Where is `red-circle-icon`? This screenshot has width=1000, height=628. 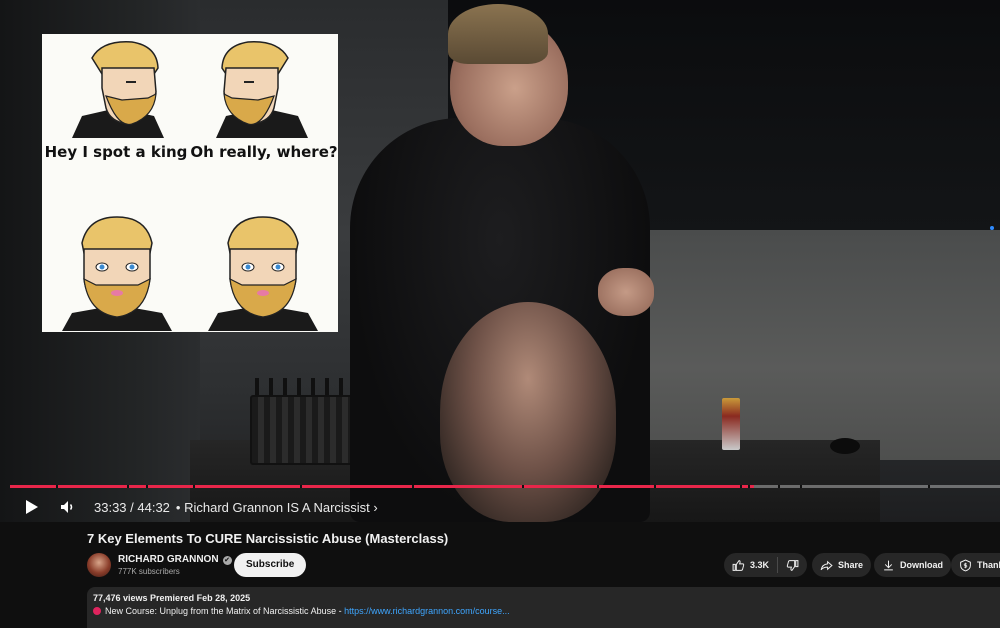
red-circle-icon is located at coordinates (97, 611).